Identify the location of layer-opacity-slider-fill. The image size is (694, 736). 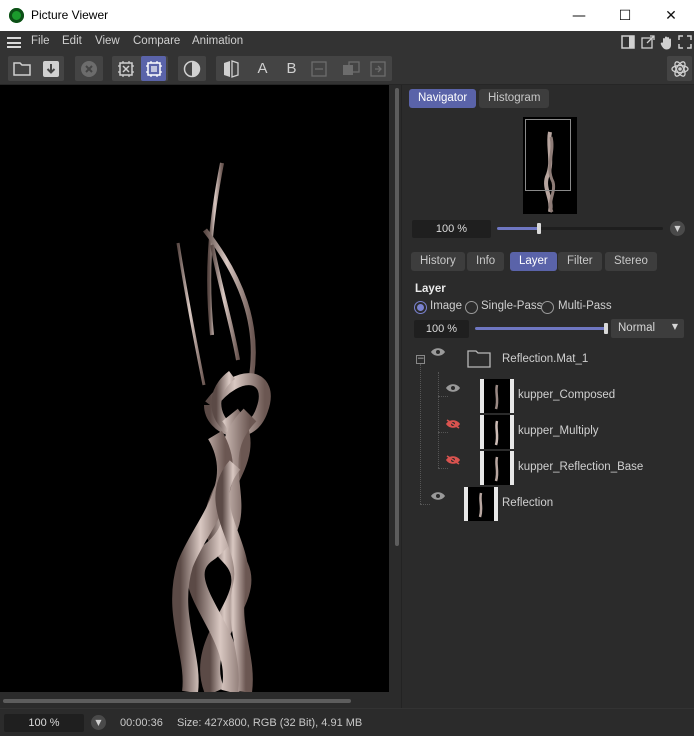
(540, 328).